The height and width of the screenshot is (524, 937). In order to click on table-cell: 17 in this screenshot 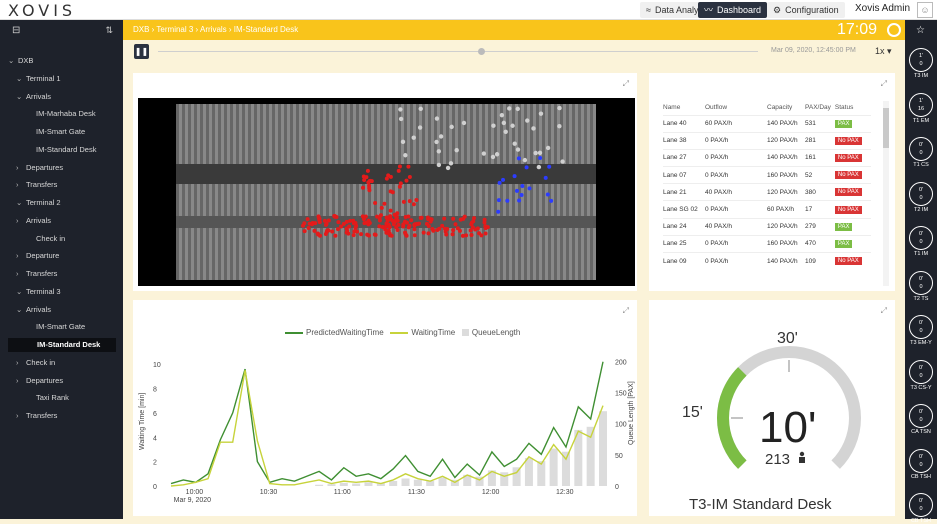, I will do `click(820, 209)`.